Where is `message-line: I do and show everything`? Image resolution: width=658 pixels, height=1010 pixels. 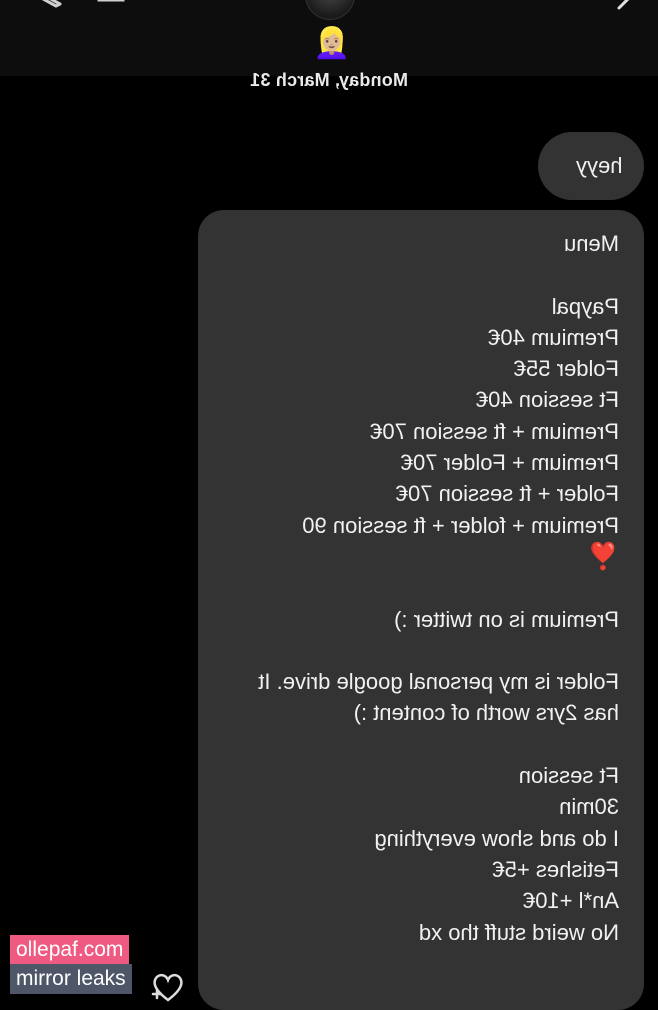 message-line: I do and show everything is located at coordinates (496, 838).